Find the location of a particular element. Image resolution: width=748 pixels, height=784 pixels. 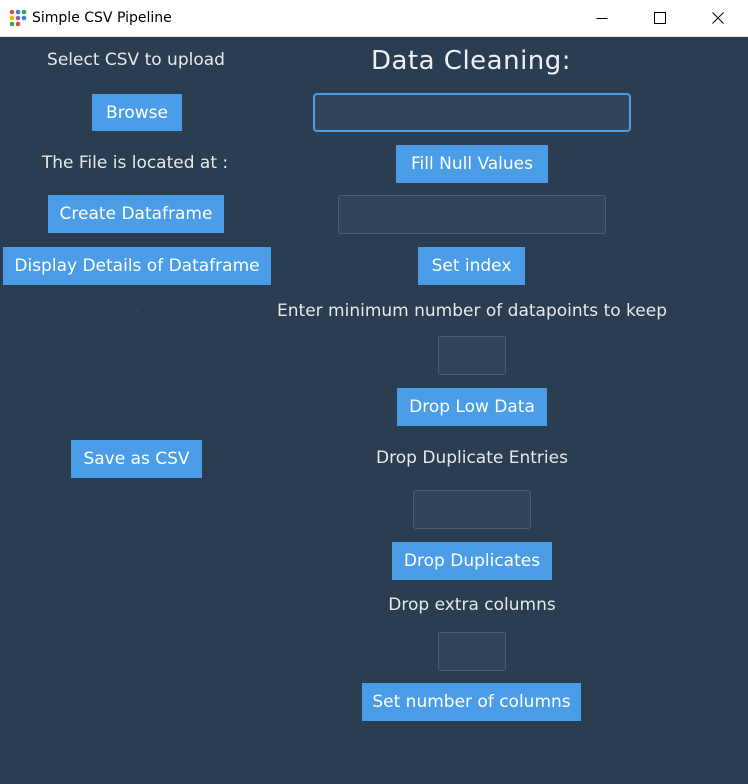

title-bar: Simple CSV Pipeline is located at coordinates (374, 18).